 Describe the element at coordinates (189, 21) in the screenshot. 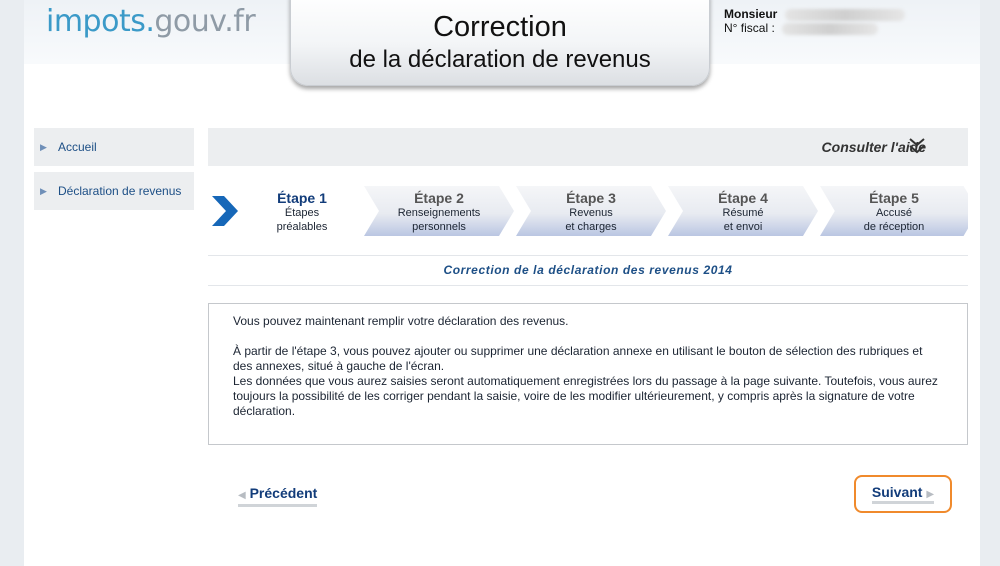

I see `logo-text-gouv: gouv` at that location.